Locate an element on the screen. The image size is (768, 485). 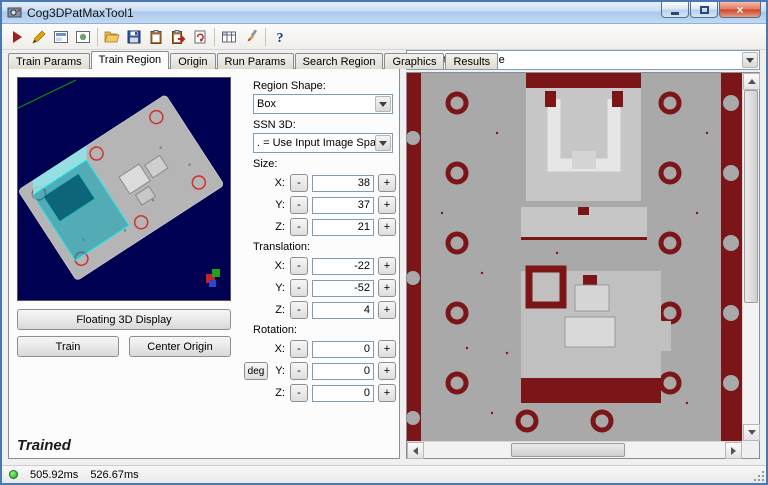
size-z-decrement-button: - is located at coordinates (299, 227).